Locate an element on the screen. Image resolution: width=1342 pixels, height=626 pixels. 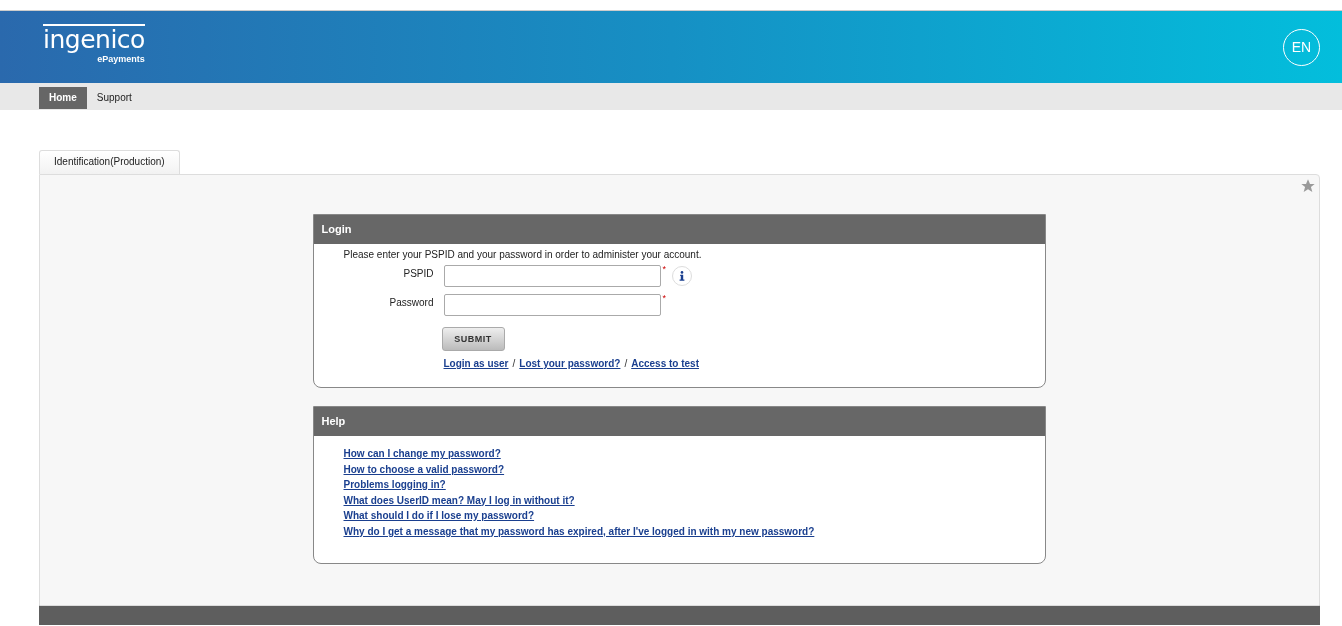
help-link: Why do I get a message that my password has expired, after I've logged in with my new password? is located at coordinates (579, 531).